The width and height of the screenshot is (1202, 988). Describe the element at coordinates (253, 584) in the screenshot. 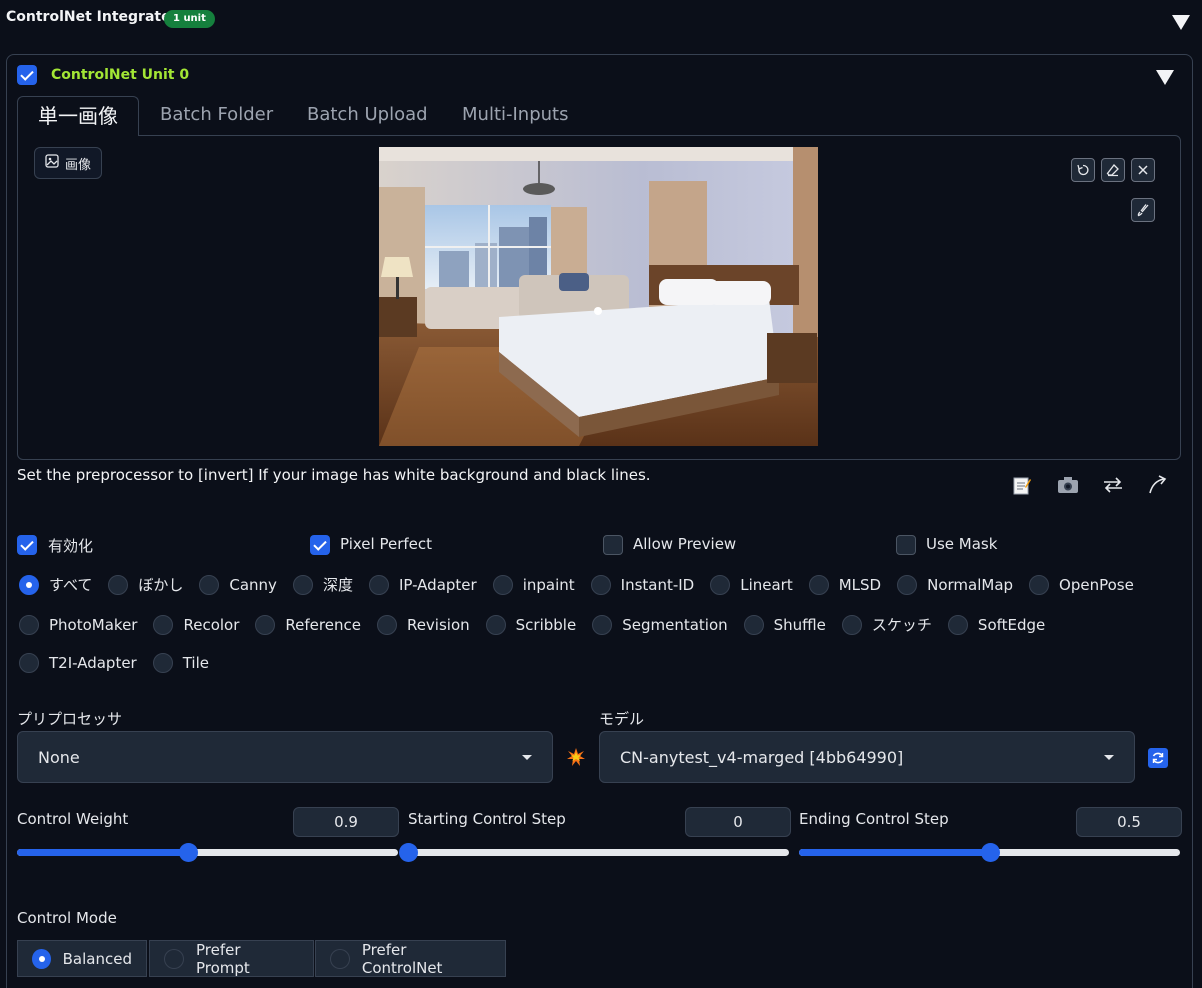

I see `control-type-label: Canny` at that location.